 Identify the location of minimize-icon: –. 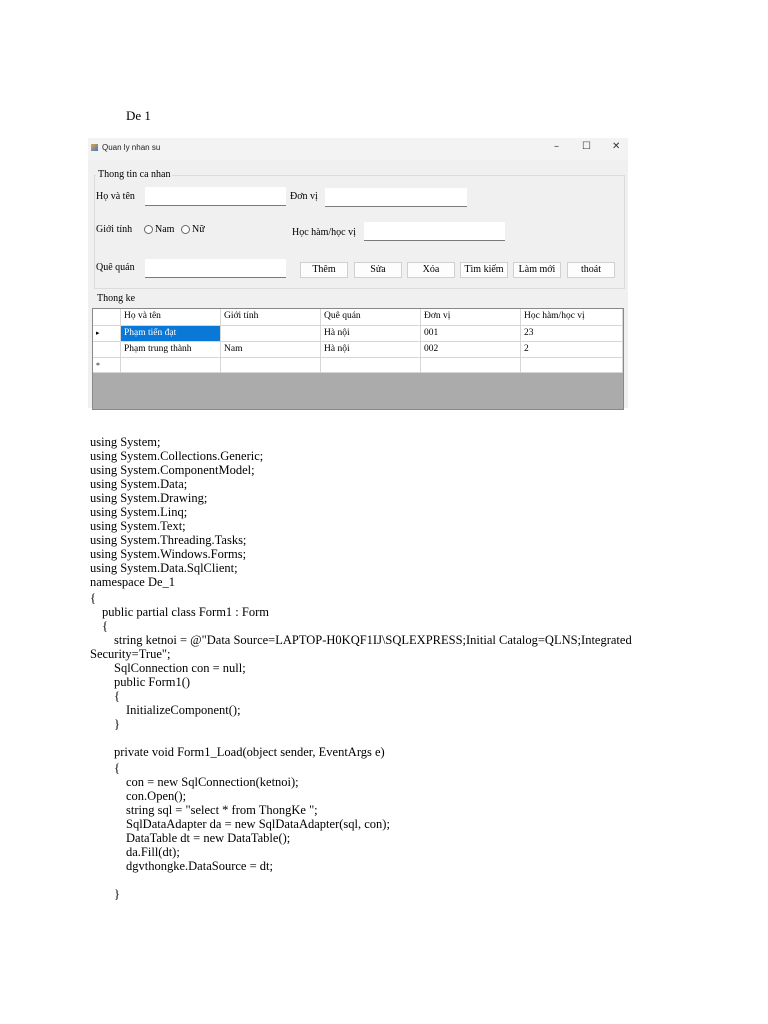
(556, 146).